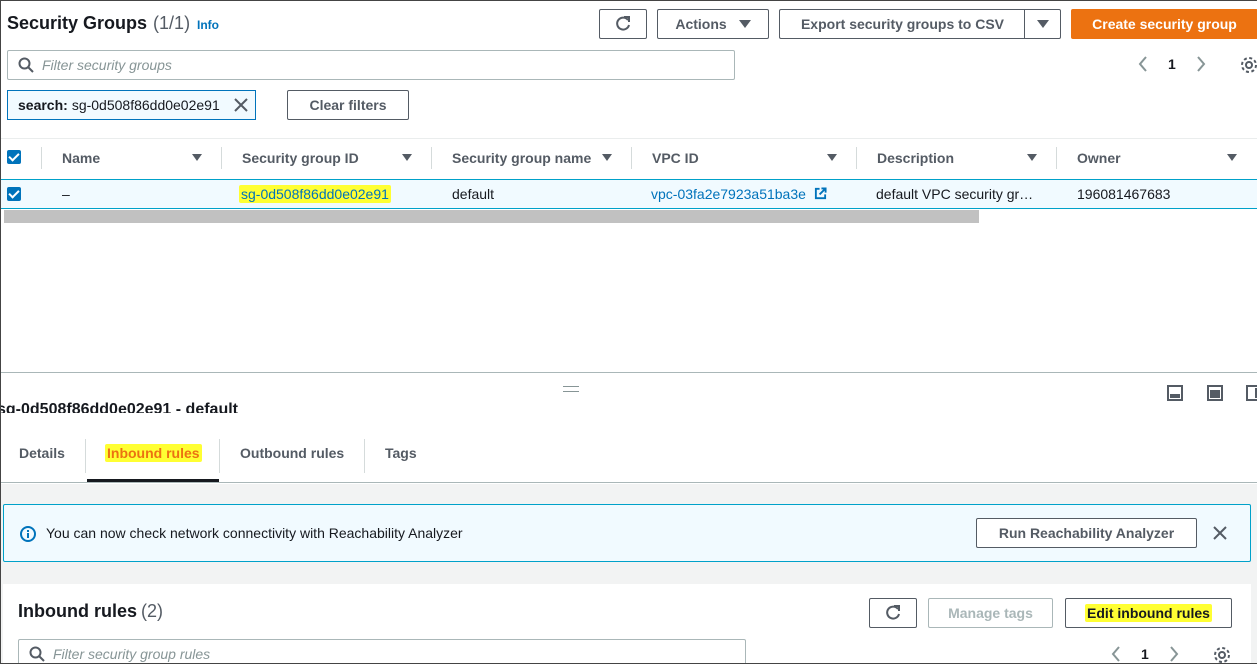  What do you see at coordinates (401, 453) in the screenshot?
I see `tab-tags: Tags` at bounding box center [401, 453].